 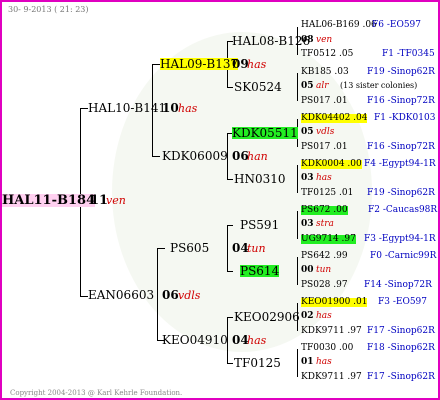 What do you see at coordinates (331, 331) in the screenshot?
I see `gen4-queen-14: KDK9711 .97` at bounding box center [331, 331].